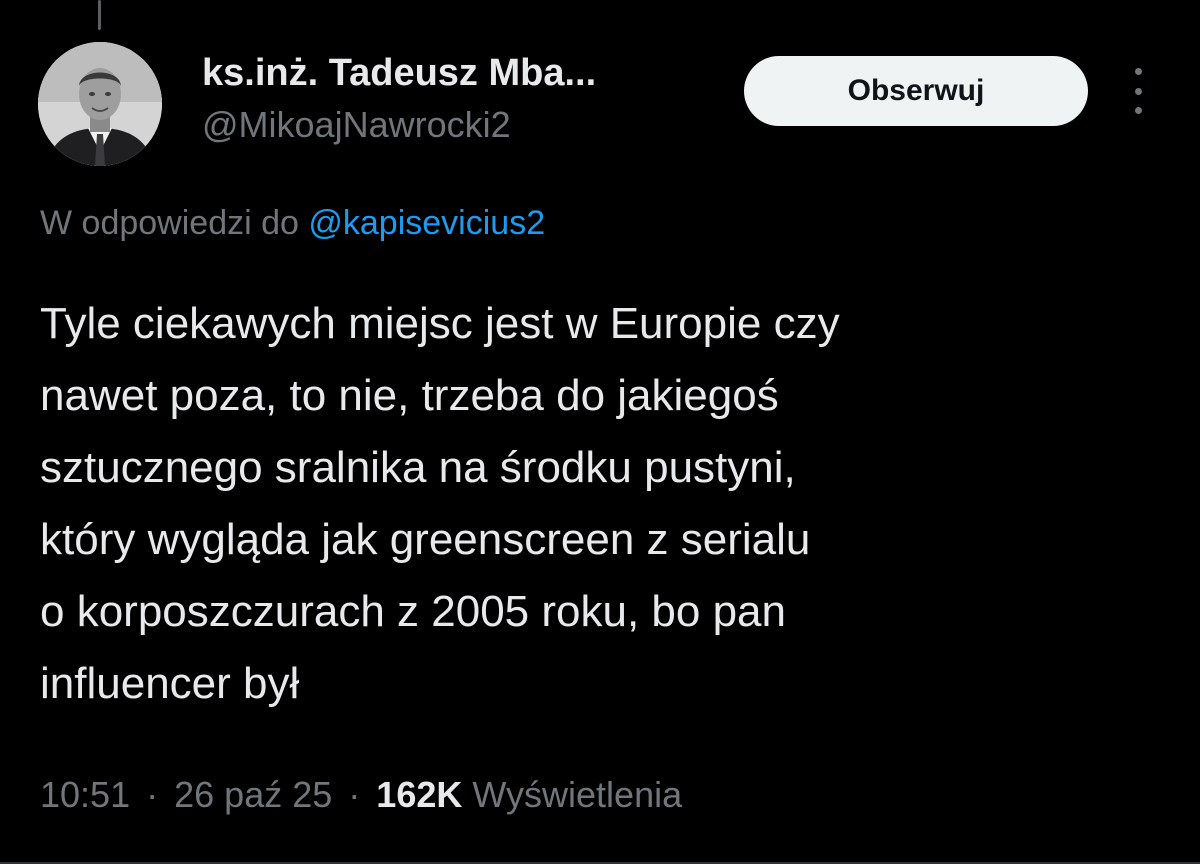  What do you see at coordinates (577, 794) in the screenshot?
I see `views-label: Wyświetlenia` at bounding box center [577, 794].